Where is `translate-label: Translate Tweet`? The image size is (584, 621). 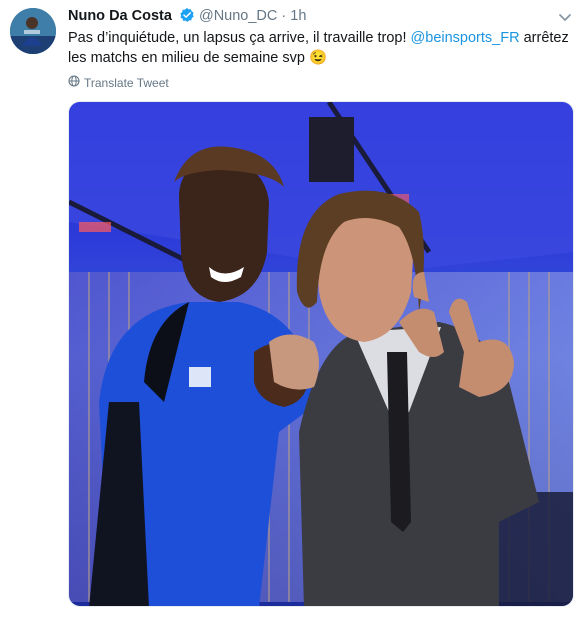 translate-label: Translate Tweet is located at coordinates (126, 82).